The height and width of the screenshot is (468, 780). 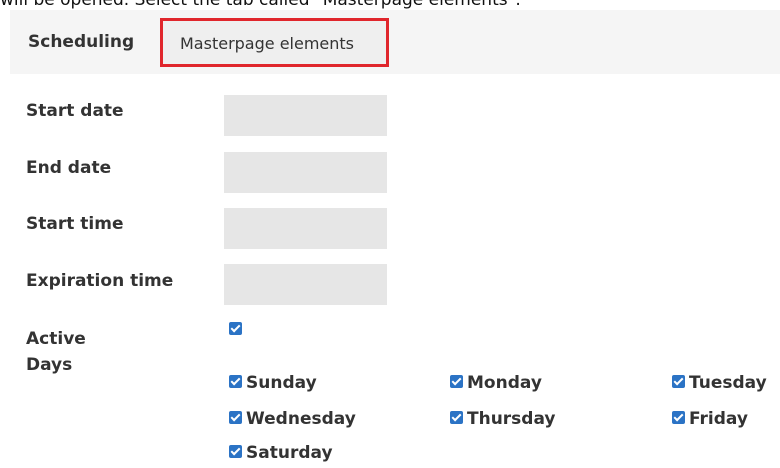 What do you see at coordinates (49, 365) in the screenshot?
I see `days-label: Days` at bounding box center [49, 365].